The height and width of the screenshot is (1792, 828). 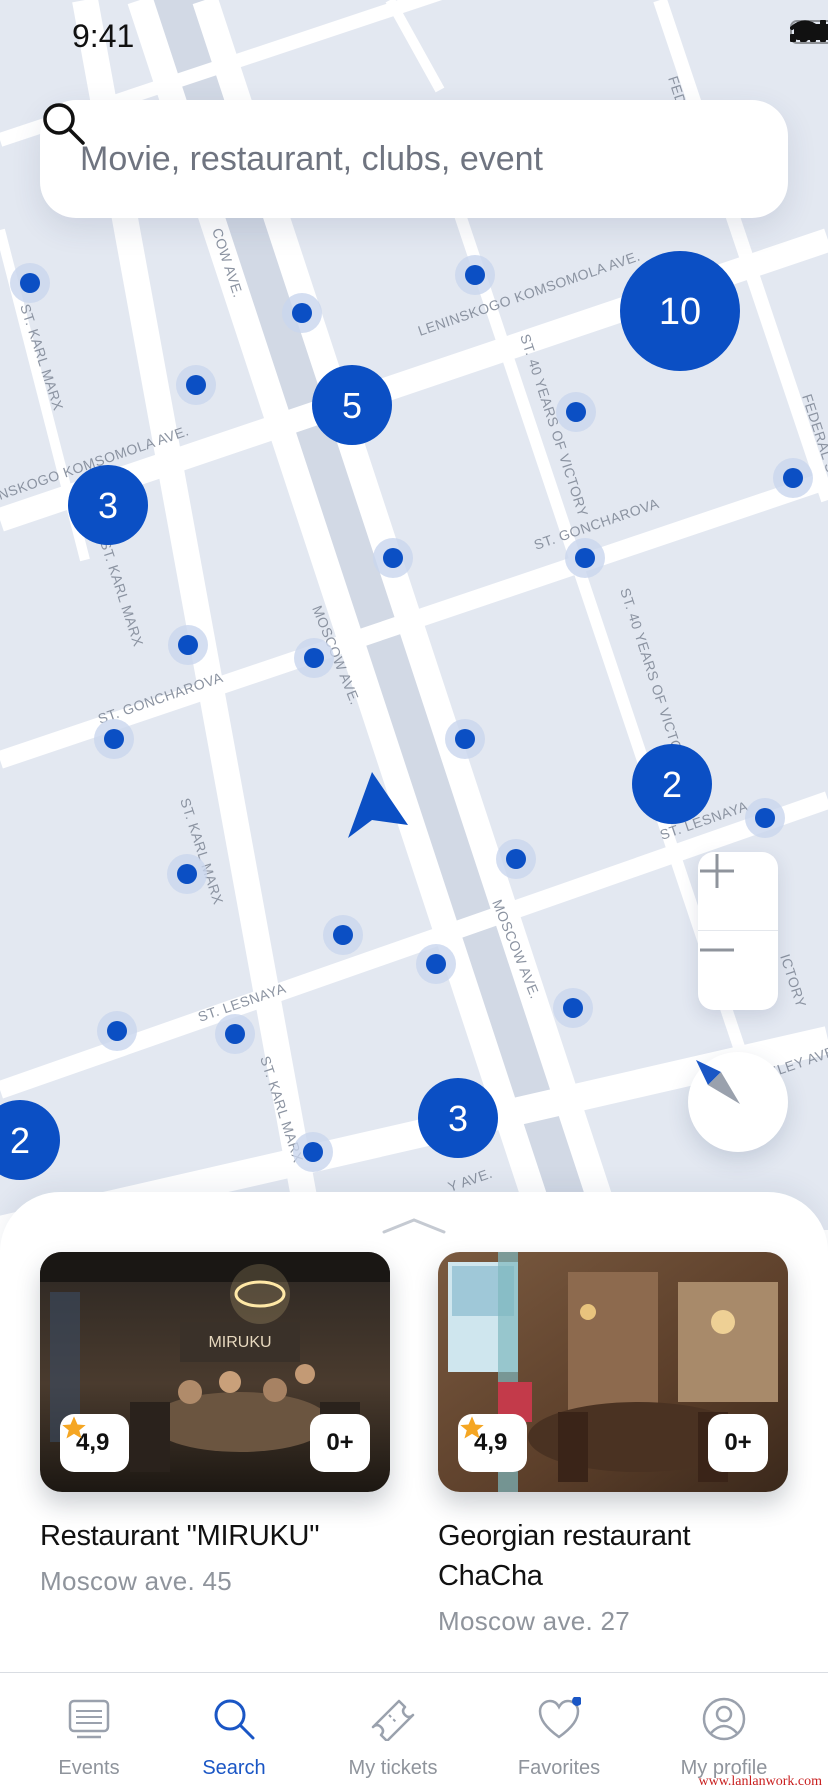 What do you see at coordinates (559, 1768) in the screenshot?
I see `tab-label: Favorites` at bounding box center [559, 1768].